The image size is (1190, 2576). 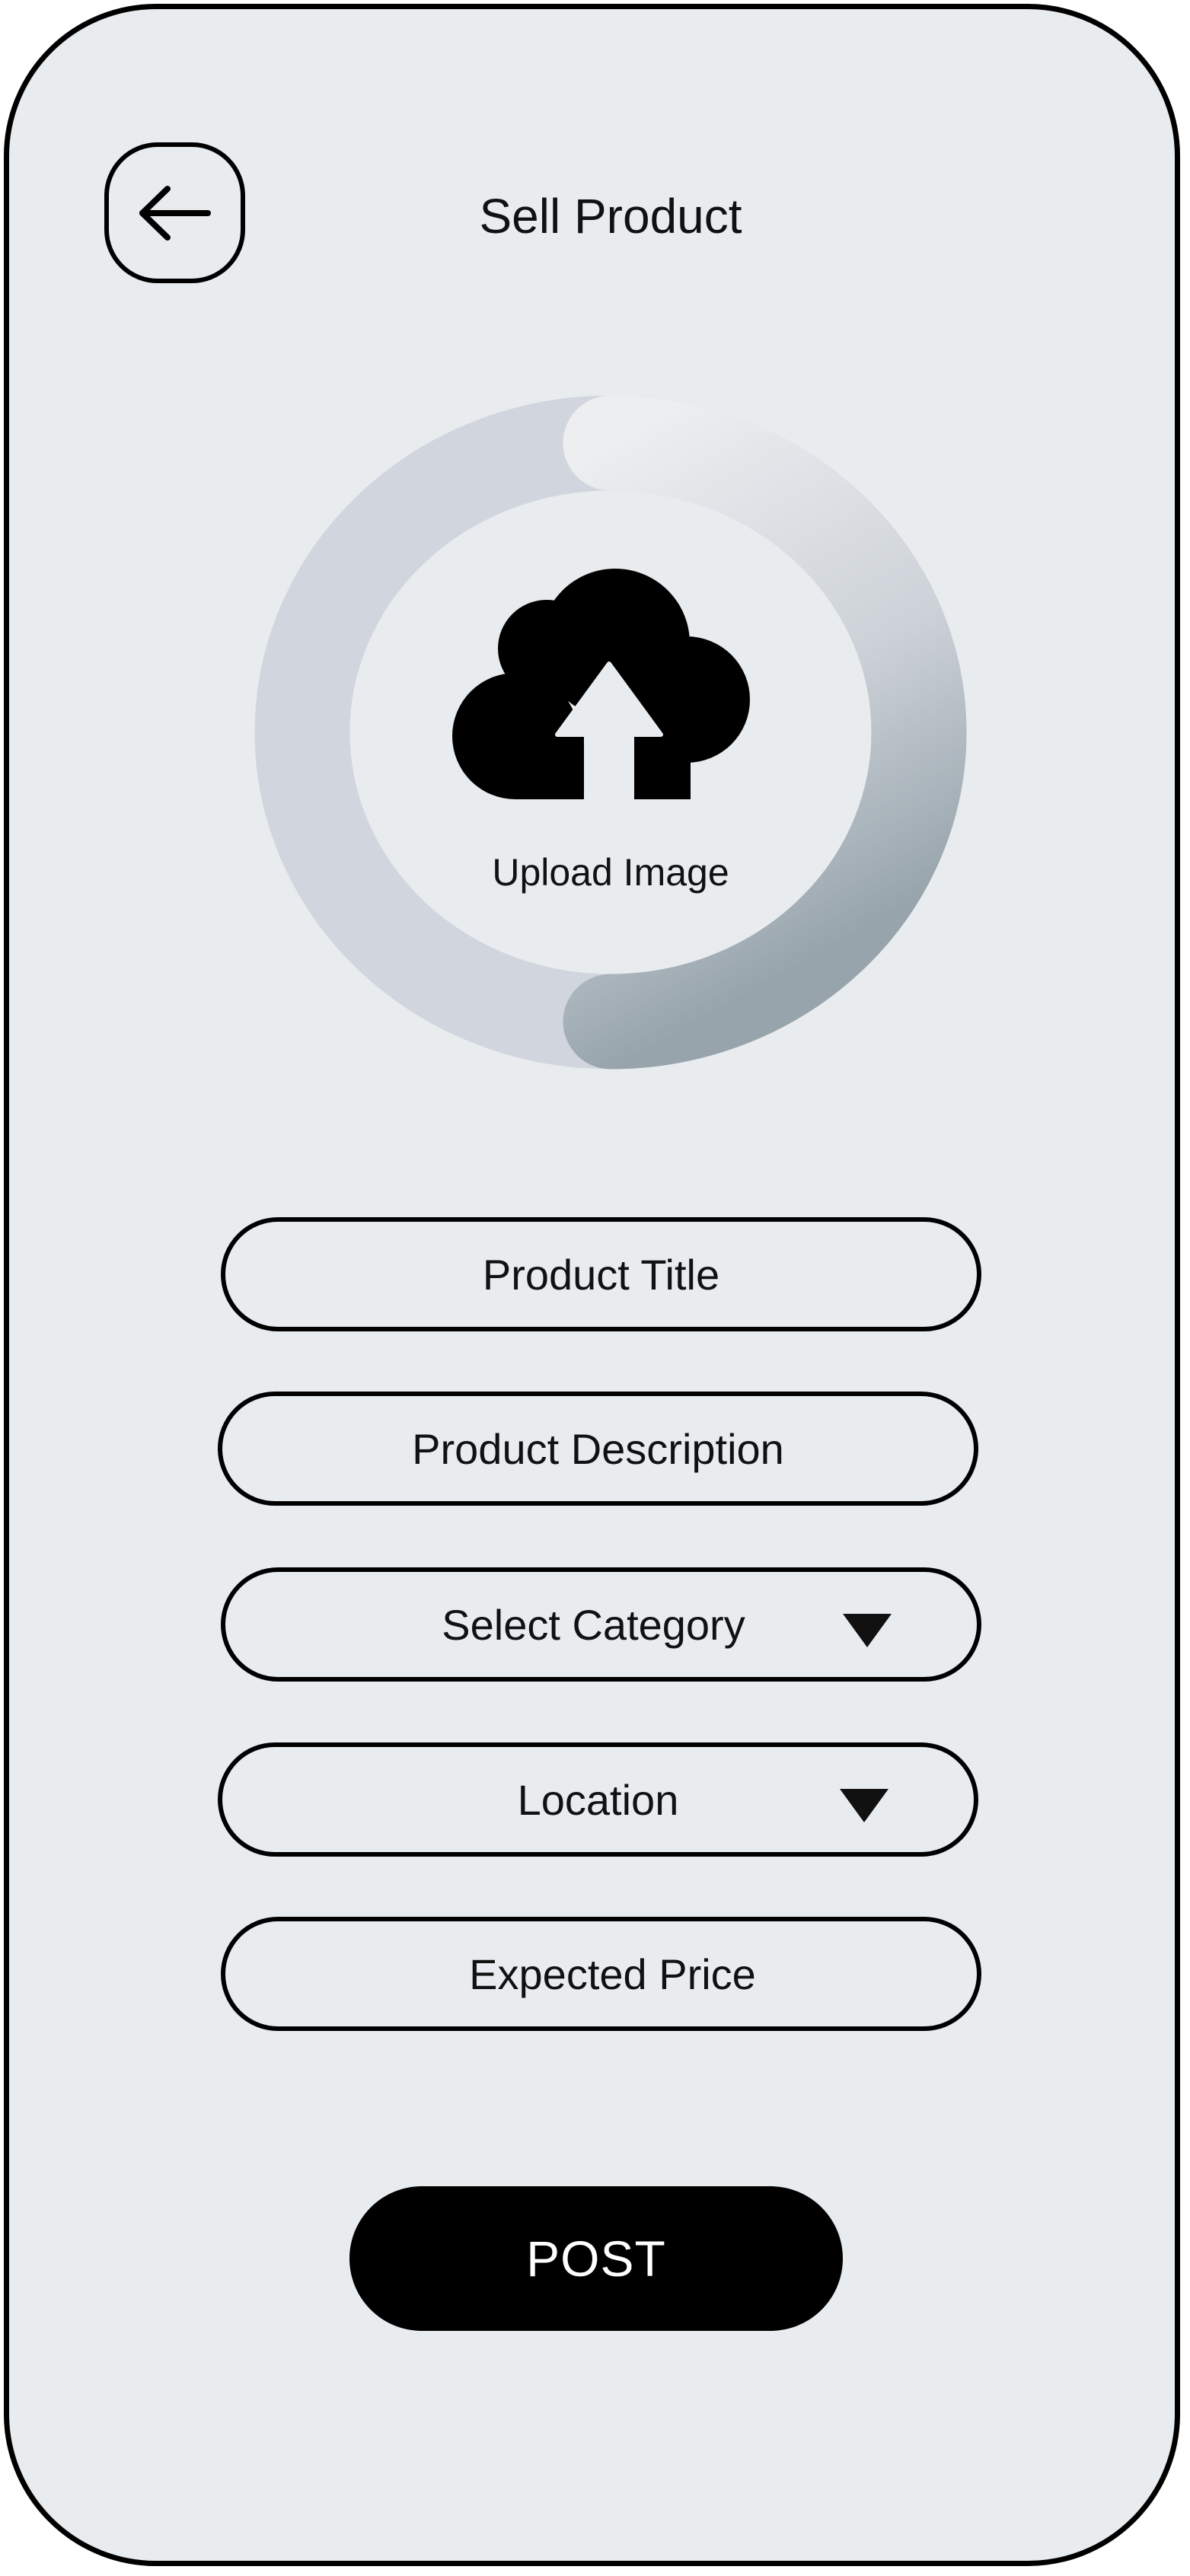 What do you see at coordinates (601, 1625) in the screenshot?
I see `select-category-dropdown: Select Category` at bounding box center [601, 1625].